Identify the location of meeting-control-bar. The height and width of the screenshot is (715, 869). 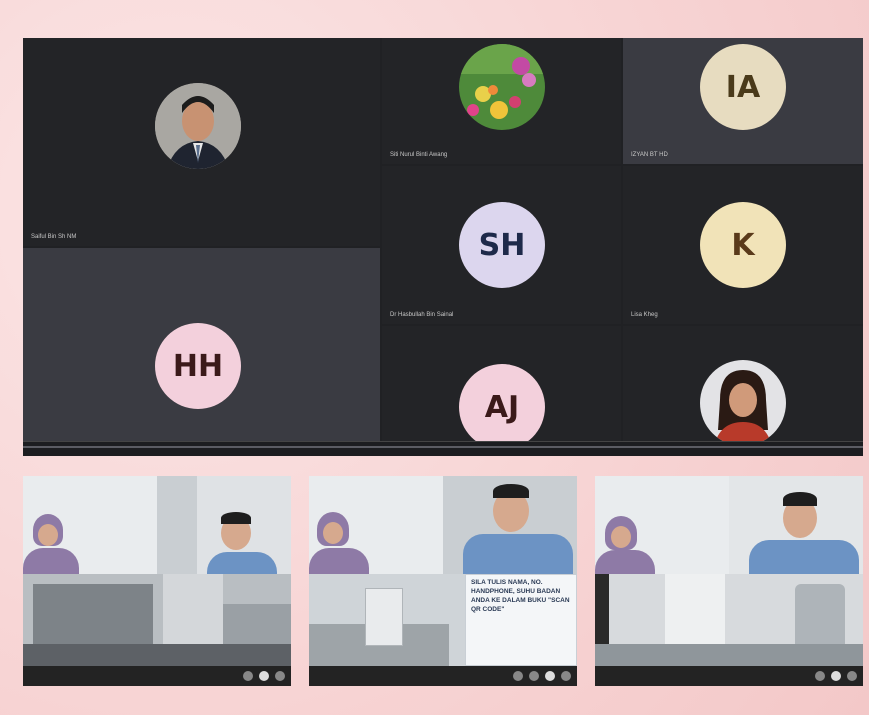
(443, 448).